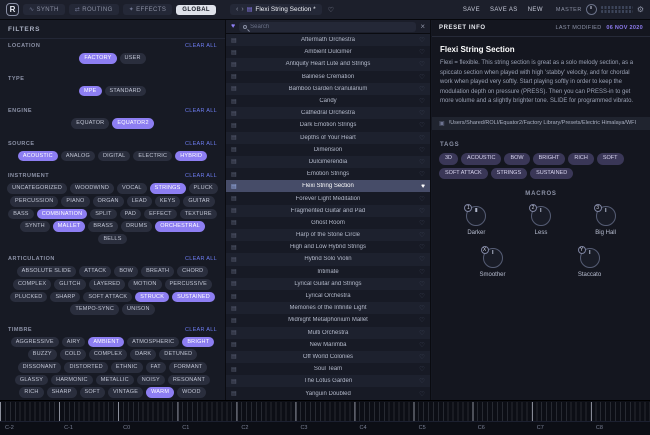  Describe the element at coordinates (92, 392) in the screenshot. I see `filter-chip-soft: SOFT` at that location.